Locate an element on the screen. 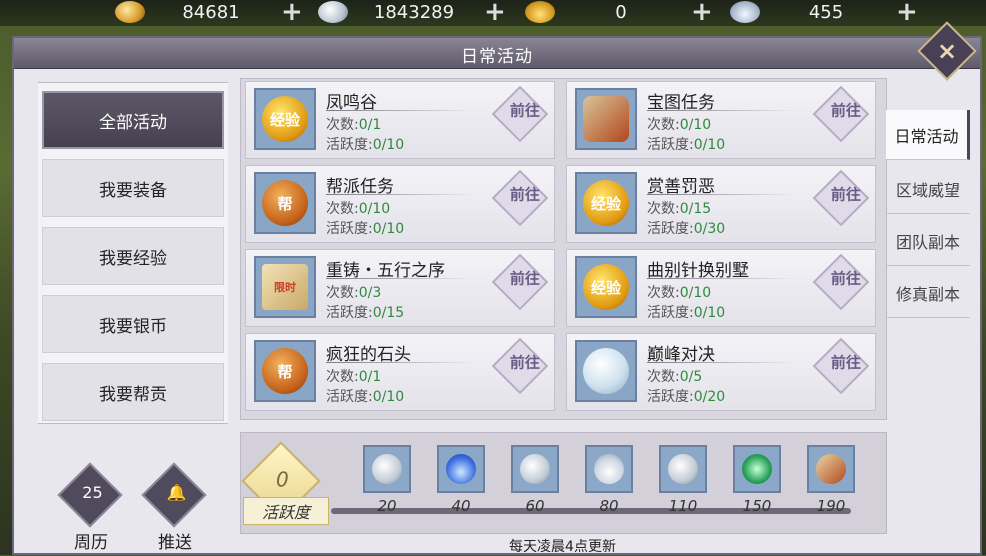  scroll-icon is located at coordinates (606, 119).